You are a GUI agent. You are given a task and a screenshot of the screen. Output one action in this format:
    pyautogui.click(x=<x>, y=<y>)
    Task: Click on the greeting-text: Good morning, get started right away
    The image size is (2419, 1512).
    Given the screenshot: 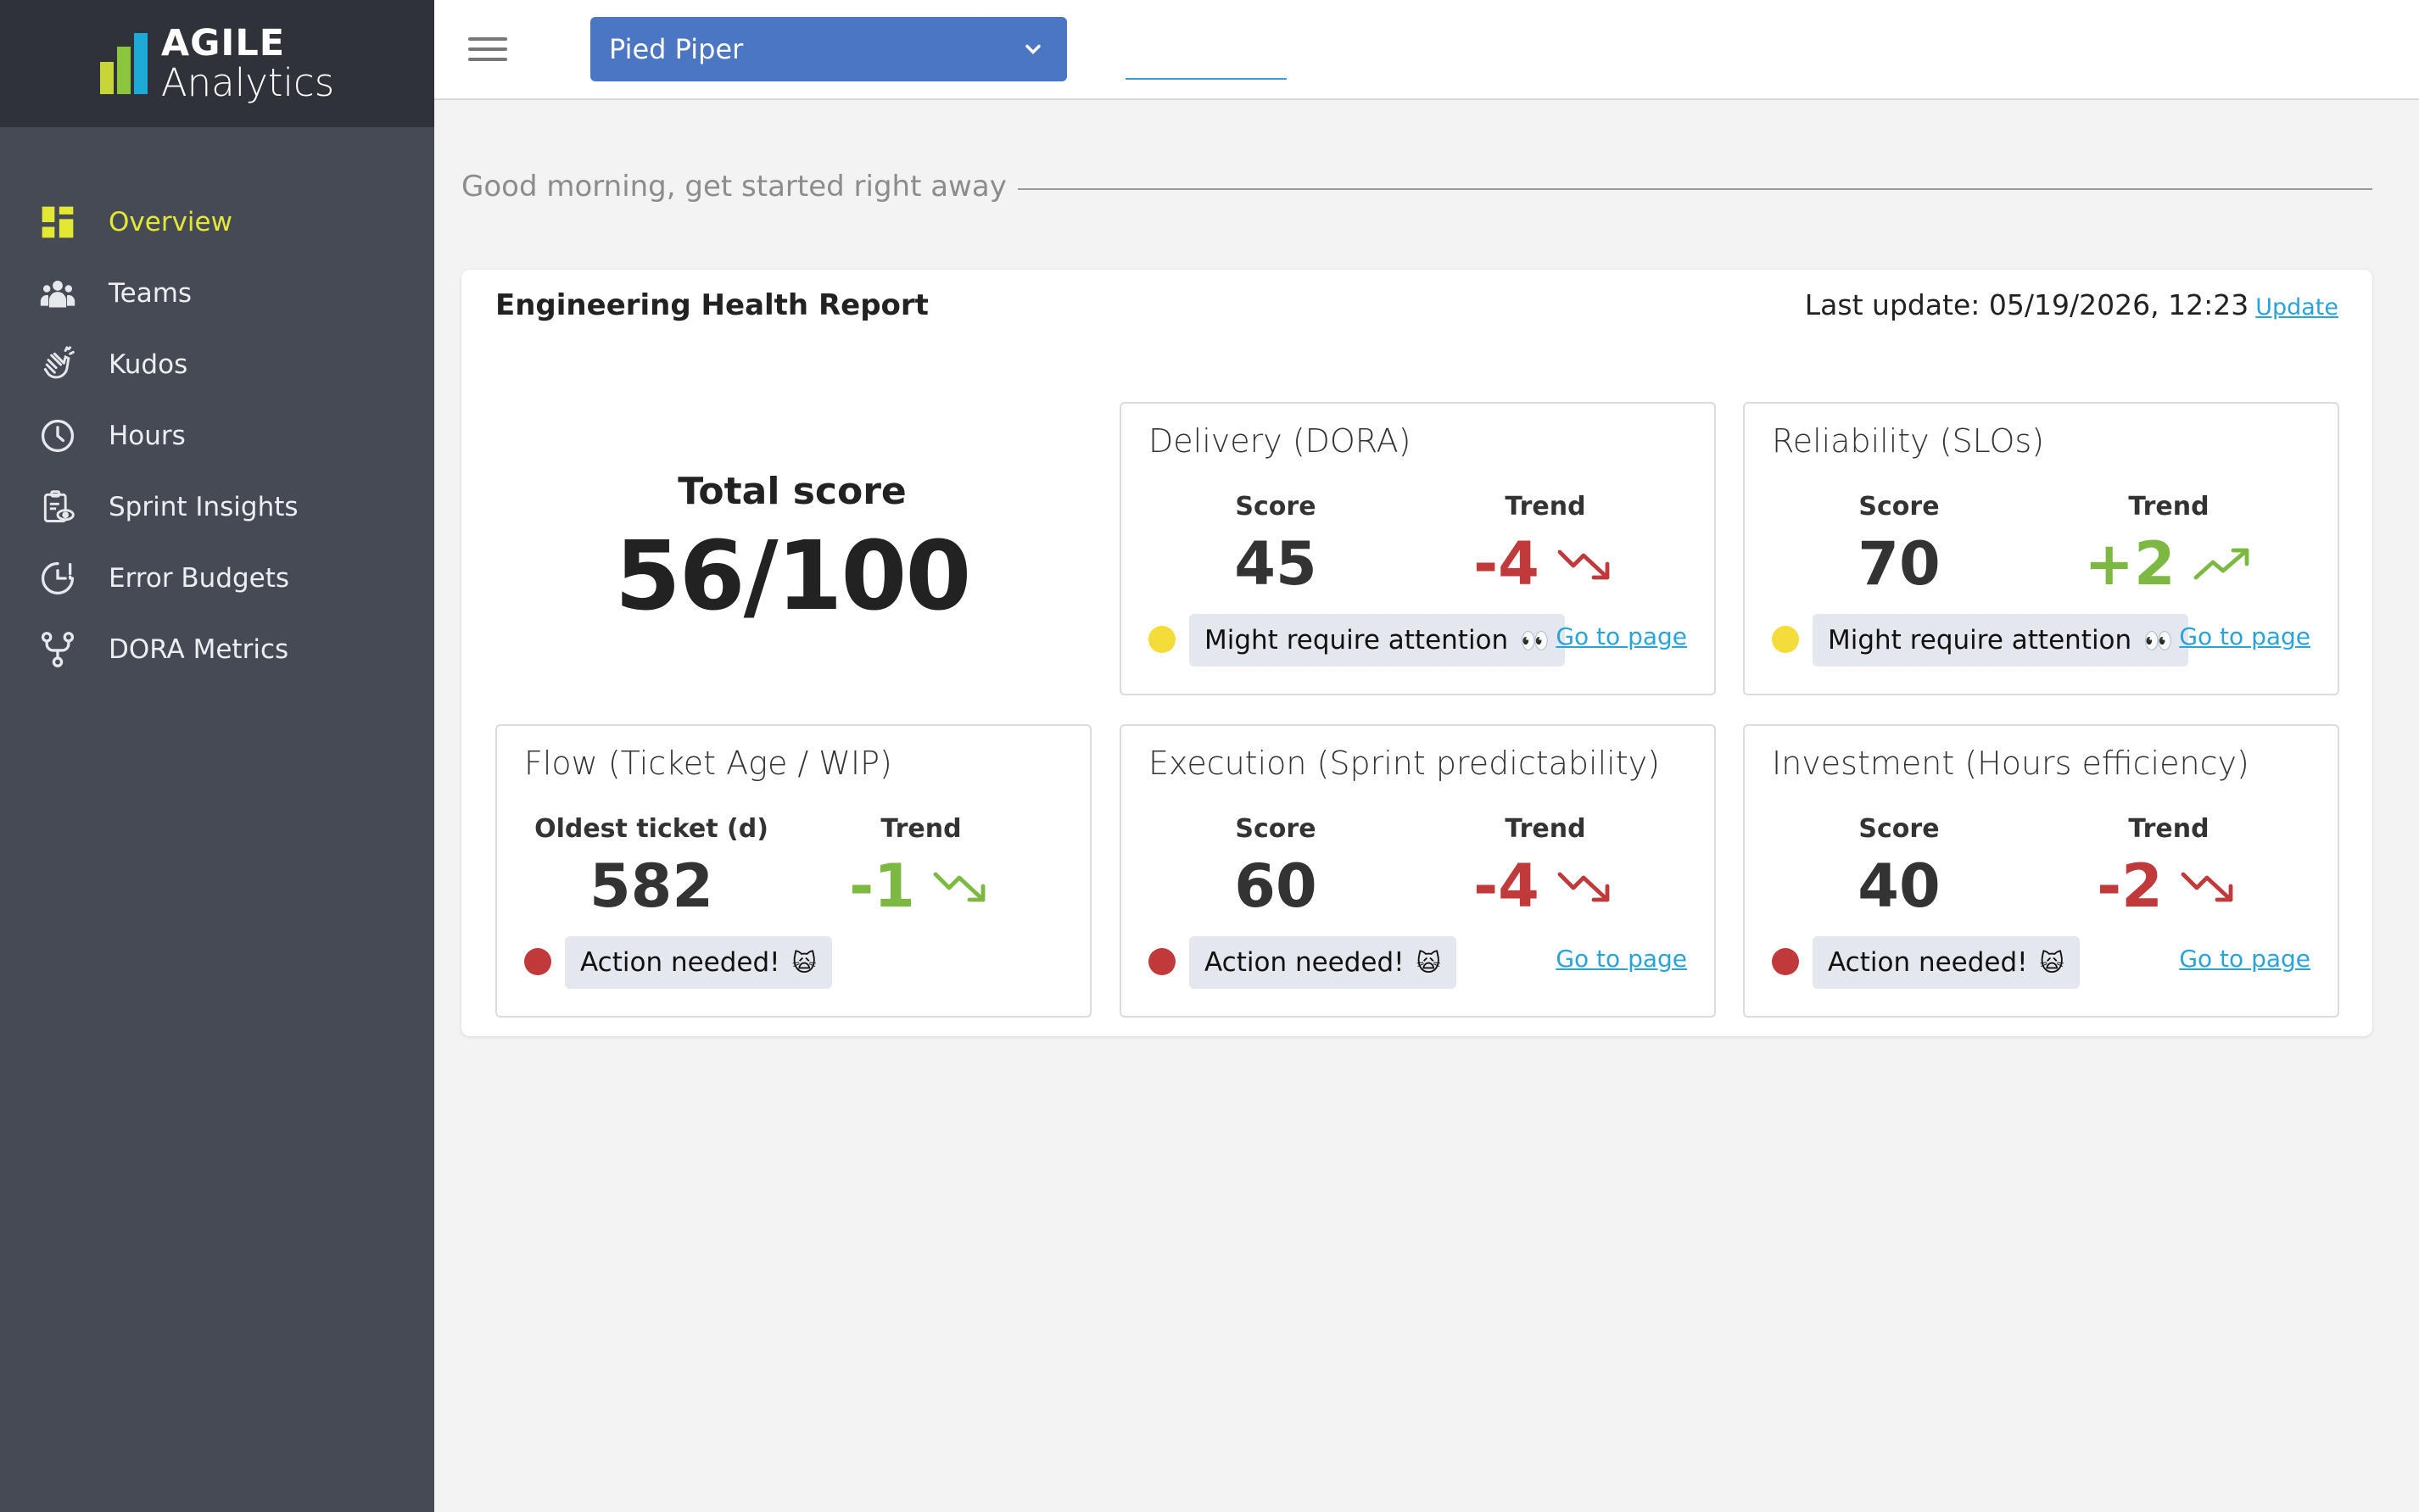 What is the action you would take?
    pyautogui.click(x=734, y=187)
    